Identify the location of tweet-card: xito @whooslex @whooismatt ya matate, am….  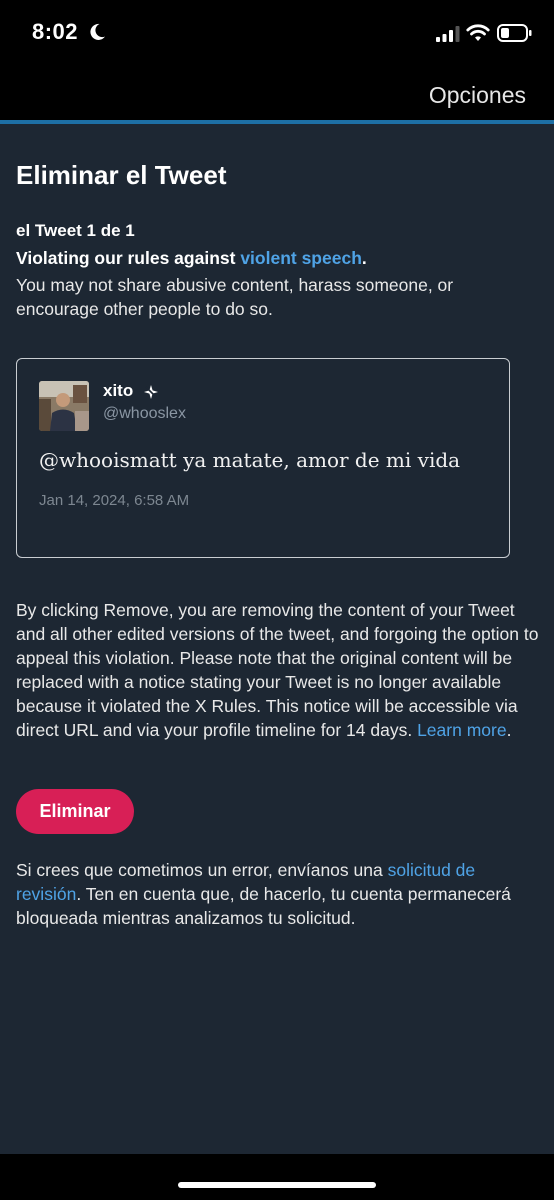
(263, 458).